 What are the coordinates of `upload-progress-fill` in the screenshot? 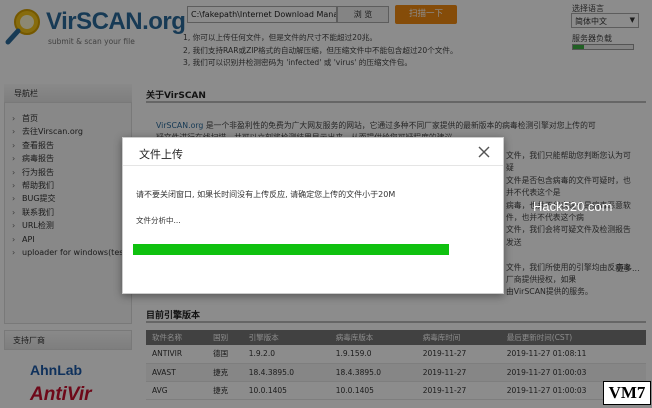 It's located at (291, 249).